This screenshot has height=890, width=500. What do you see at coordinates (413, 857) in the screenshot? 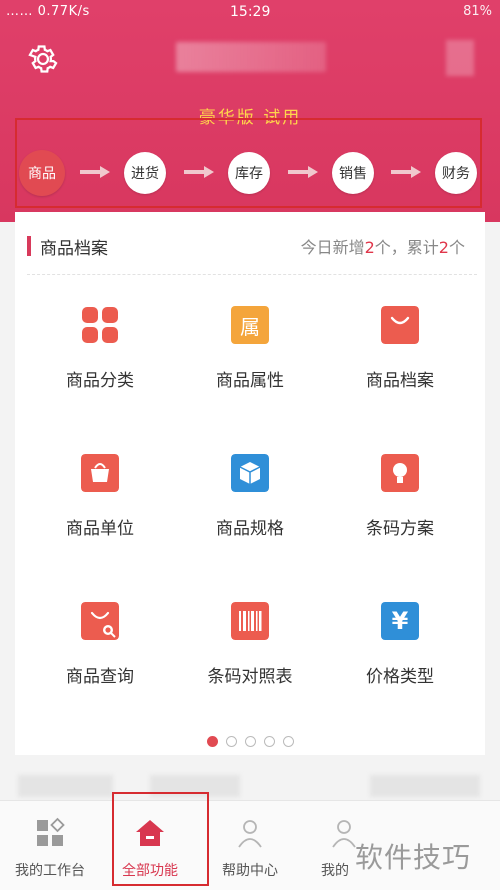
I see `watermark-text: 软件技巧` at bounding box center [413, 857].